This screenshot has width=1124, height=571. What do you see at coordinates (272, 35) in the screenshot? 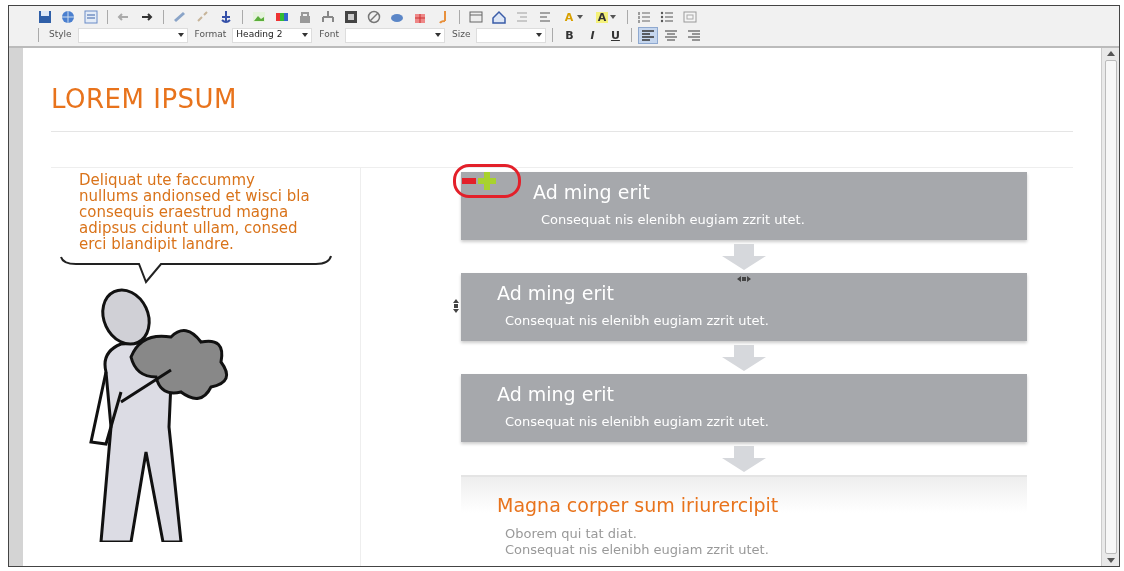
I see `dropdown-field: Heading 2` at bounding box center [272, 35].